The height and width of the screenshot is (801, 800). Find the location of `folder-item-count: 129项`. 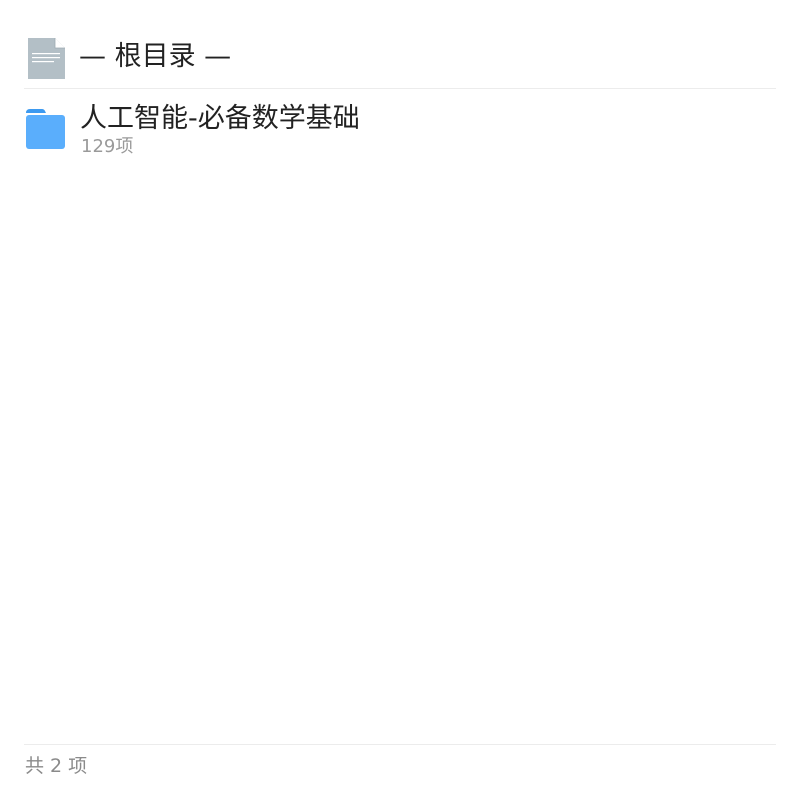

folder-item-count: 129项 is located at coordinates (107, 146).